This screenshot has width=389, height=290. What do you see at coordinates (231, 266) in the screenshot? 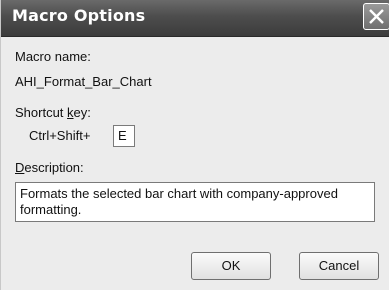
I see `ok-button: OK` at bounding box center [231, 266].